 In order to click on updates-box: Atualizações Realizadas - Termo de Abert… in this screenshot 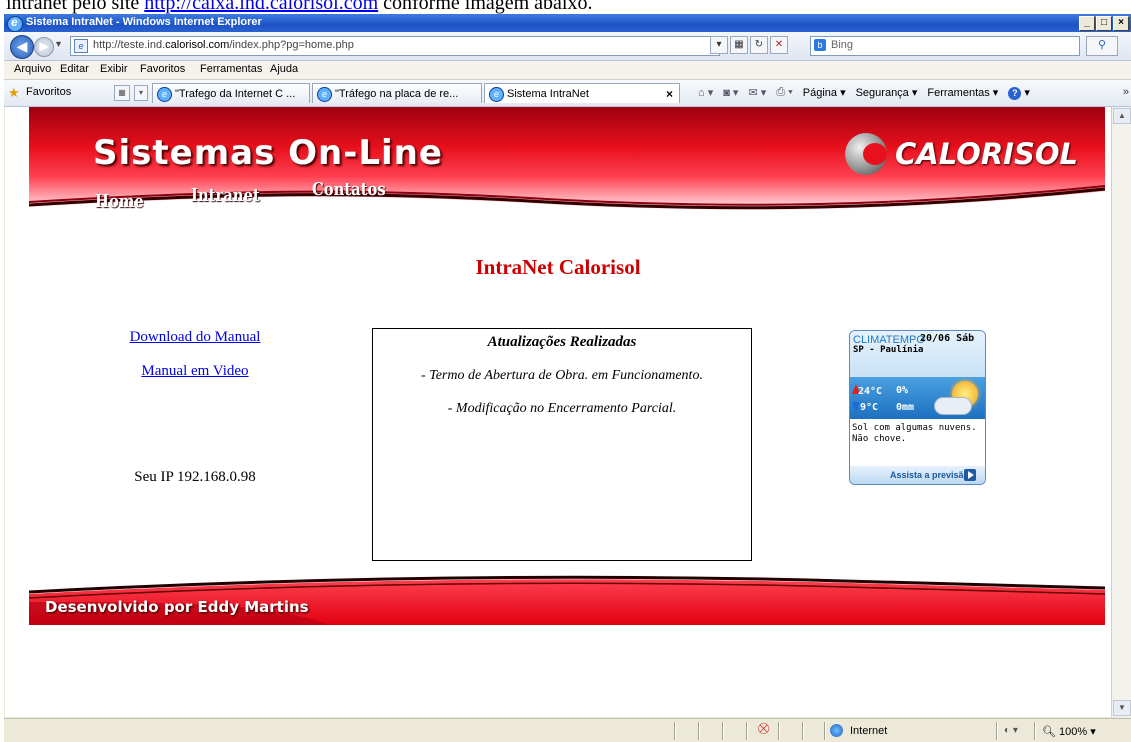, I will do `click(562, 444)`.